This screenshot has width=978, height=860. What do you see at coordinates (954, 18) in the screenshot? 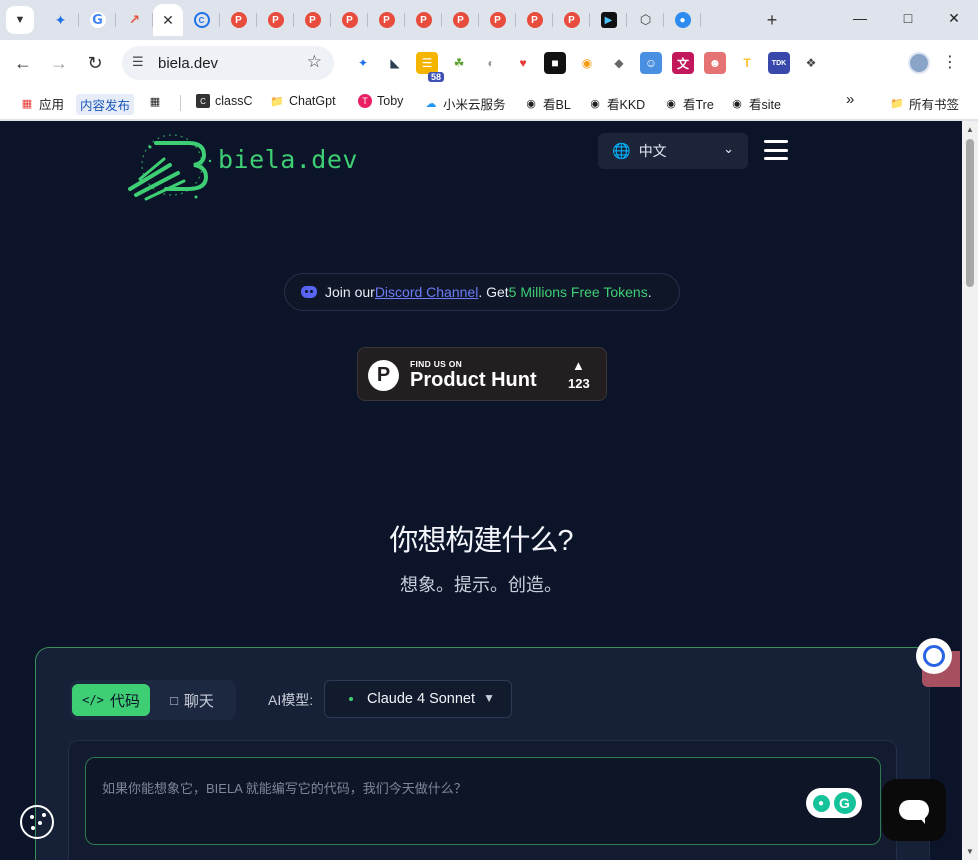
I see `close-window-button: ✕` at bounding box center [954, 18].